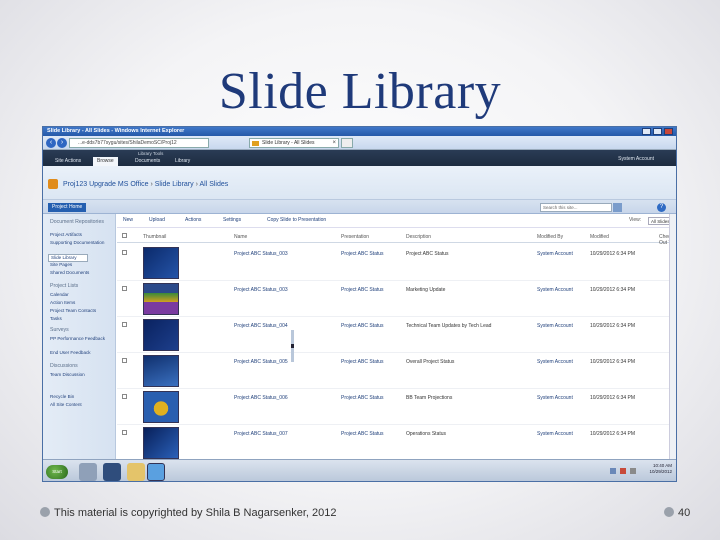 The width and height of the screenshot is (720, 540). I want to click on explorer-icon, so click(136, 472).